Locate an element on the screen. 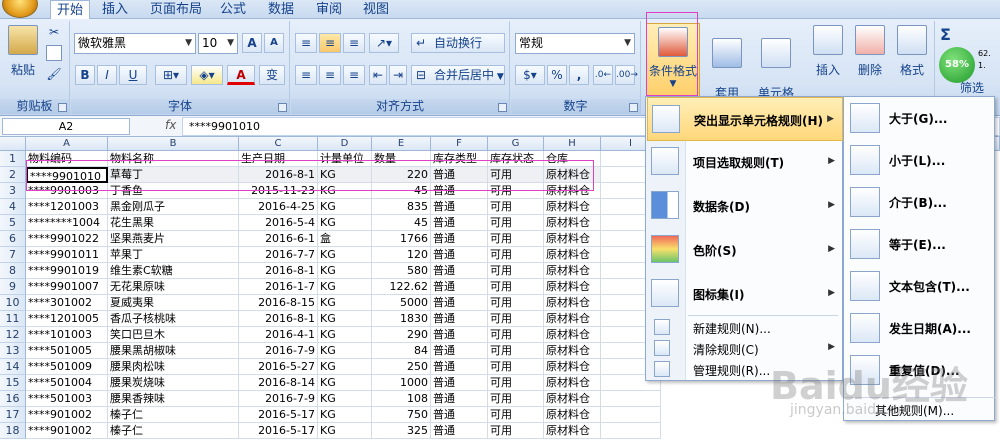 The width and height of the screenshot is (1000, 447). copy-icon is located at coordinates (54, 53).